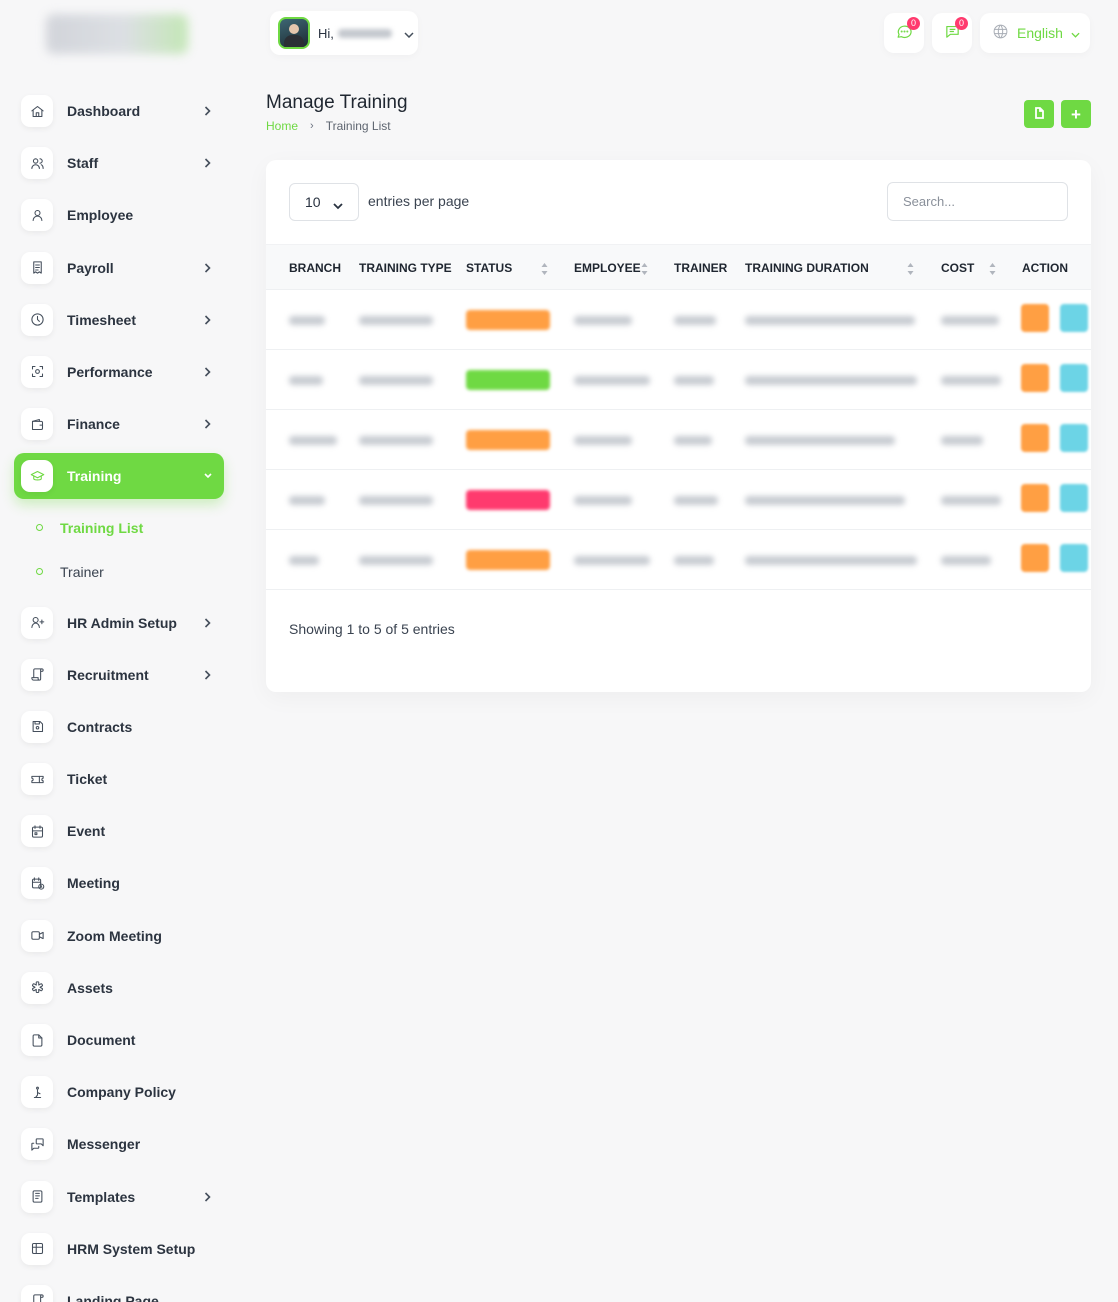 The width and height of the screenshot is (1118, 1302). What do you see at coordinates (119, 1092) in the screenshot?
I see `sidebar-item-company-policy: Company Policy` at bounding box center [119, 1092].